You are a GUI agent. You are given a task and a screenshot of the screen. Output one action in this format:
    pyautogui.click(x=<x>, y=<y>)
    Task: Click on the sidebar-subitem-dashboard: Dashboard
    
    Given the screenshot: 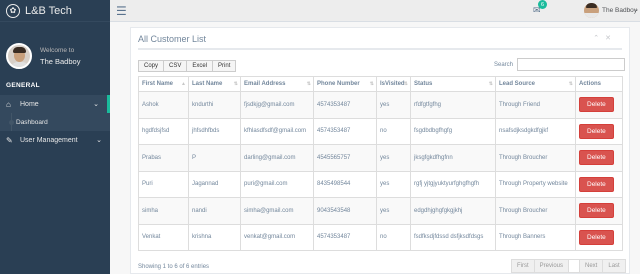 What is the action you would take?
    pyautogui.click(x=55, y=122)
    